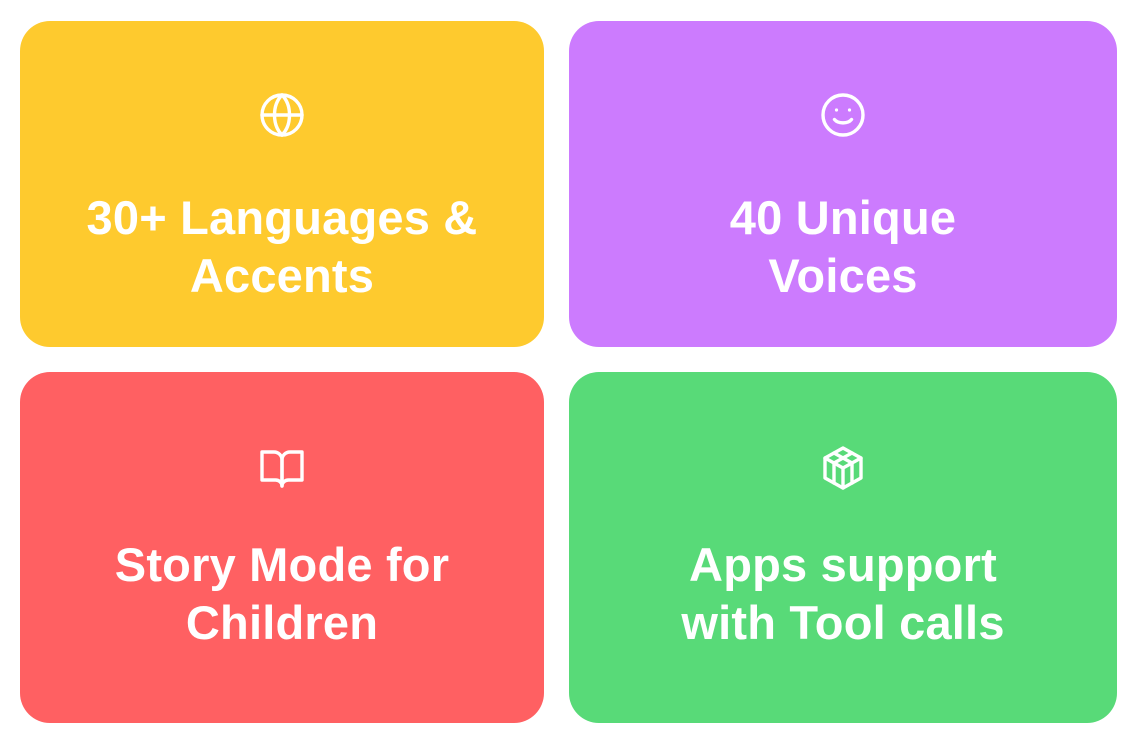 Image resolution: width=1139 pixels, height=746 pixels. I want to click on feature-title-line-1: 30+ Languages &, so click(282, 217).